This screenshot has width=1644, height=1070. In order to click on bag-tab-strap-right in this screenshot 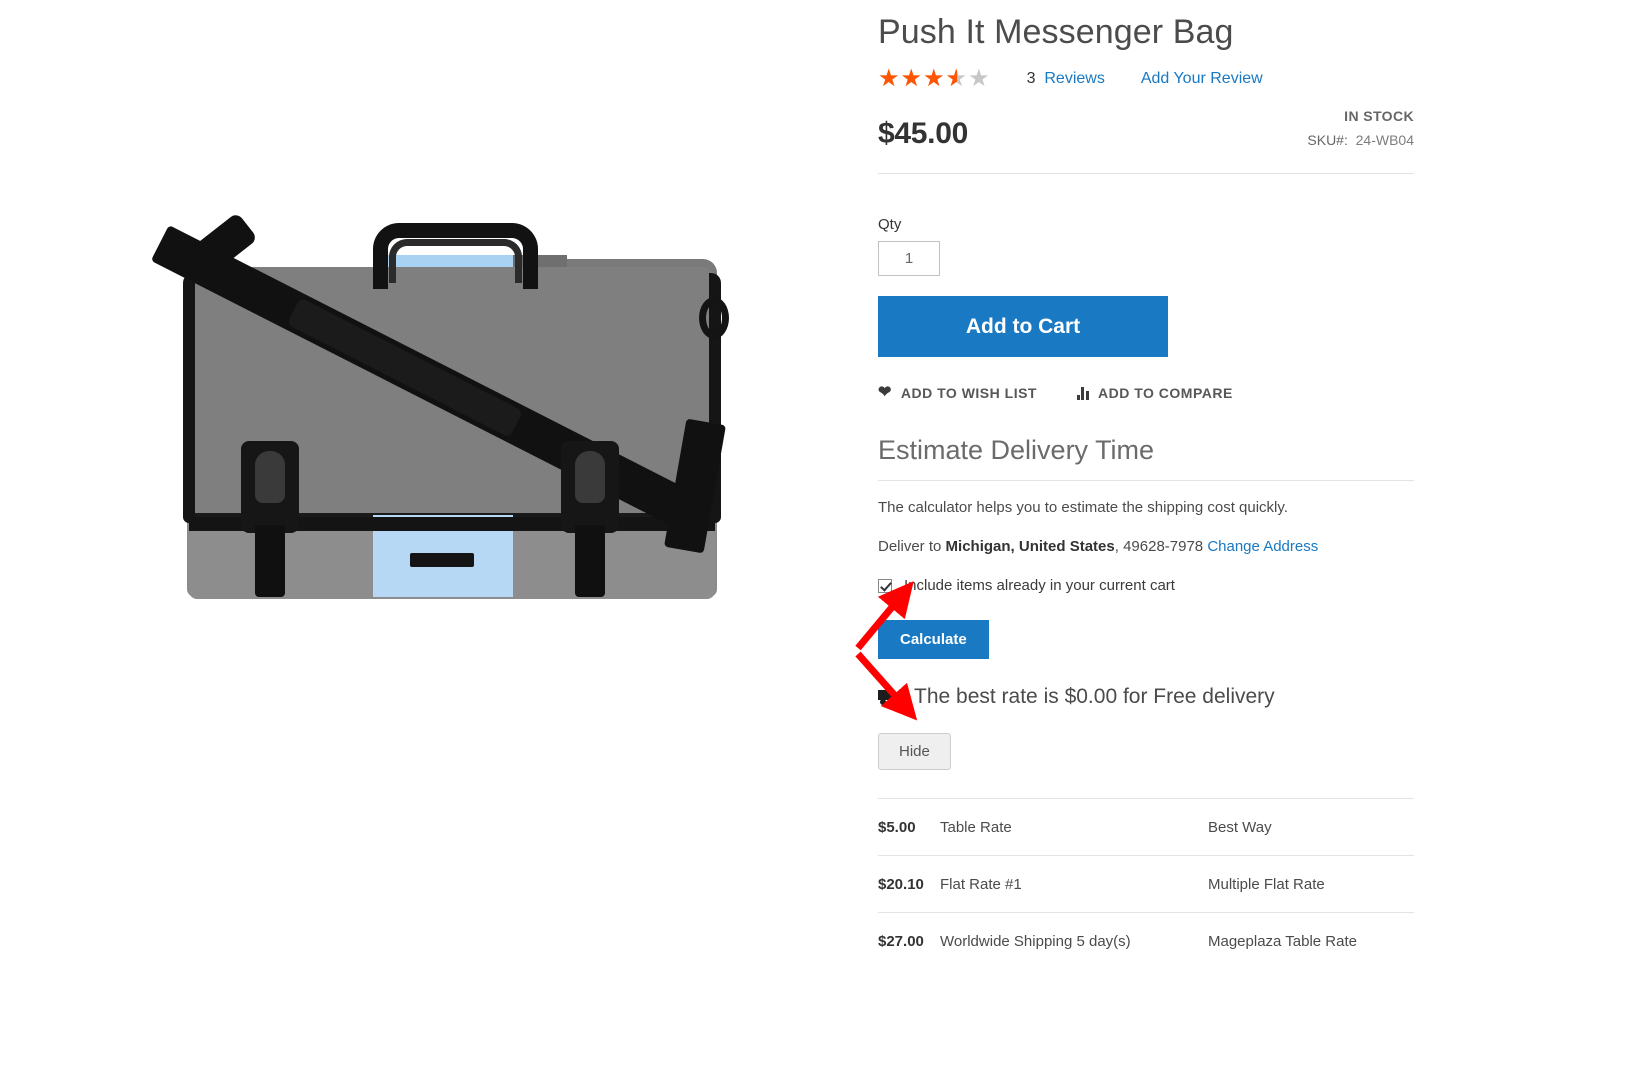, I will do `click(590, 561)`.